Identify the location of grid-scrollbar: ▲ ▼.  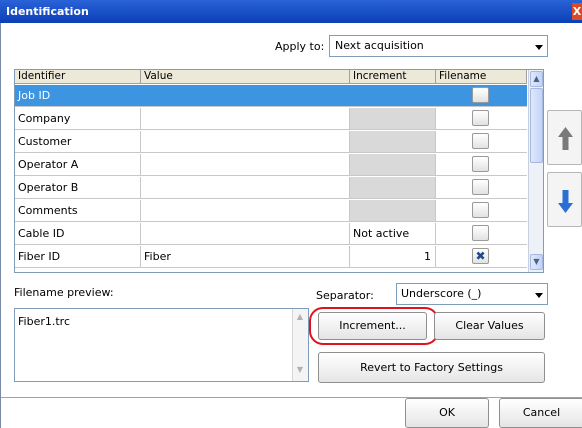
(535, 171).